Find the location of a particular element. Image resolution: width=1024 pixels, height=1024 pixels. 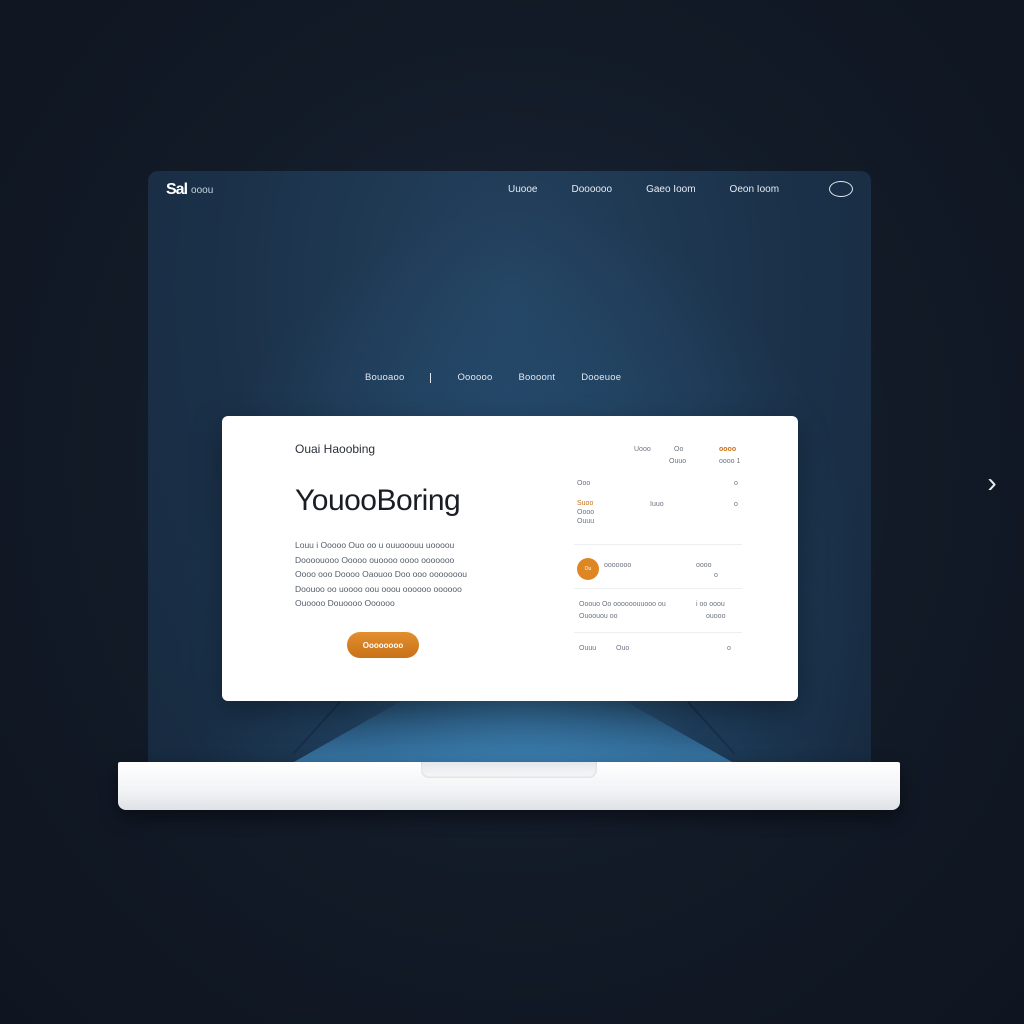

status-dot-label: Ou is located at coordinates (588, 569).